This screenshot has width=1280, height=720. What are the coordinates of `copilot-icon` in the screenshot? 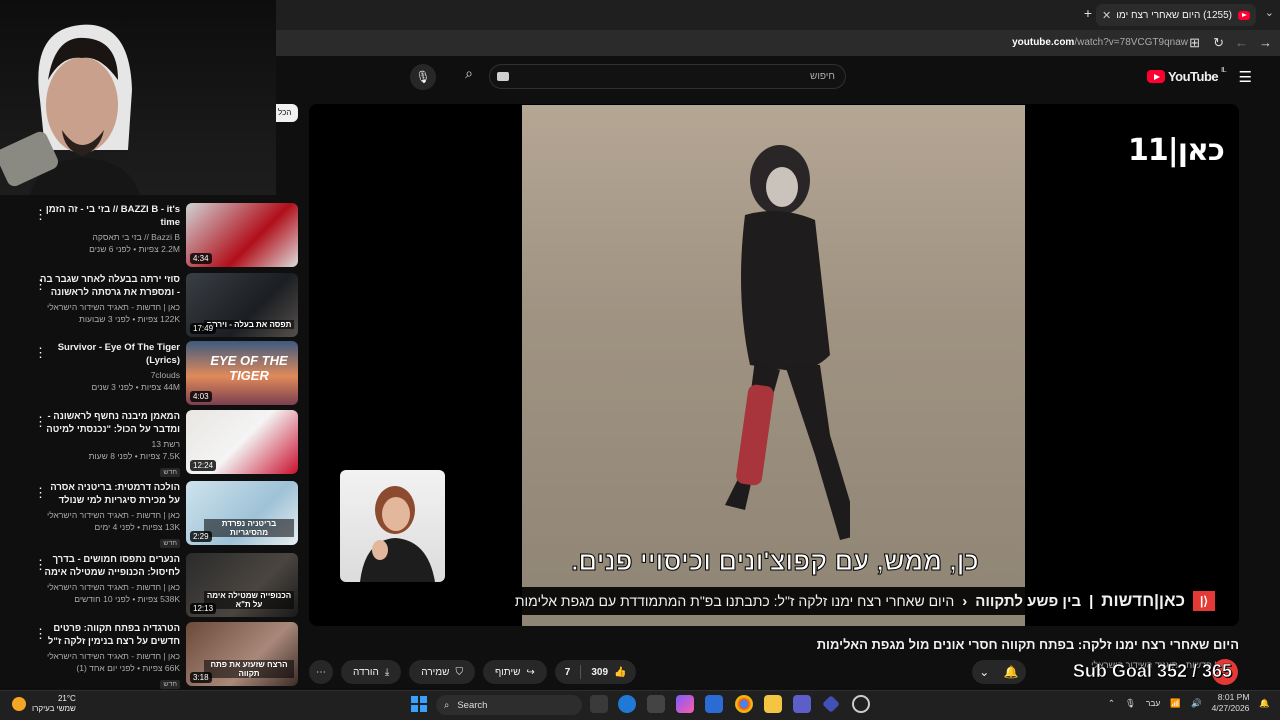 It's located at (685, 704).